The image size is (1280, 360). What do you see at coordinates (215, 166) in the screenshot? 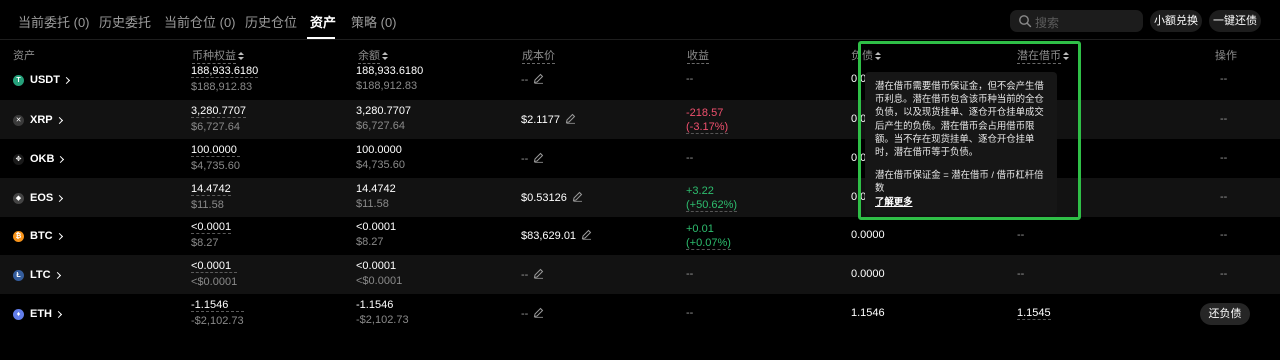
I see `equity-usd: $4,735.60` at bounding box center [215, 166].